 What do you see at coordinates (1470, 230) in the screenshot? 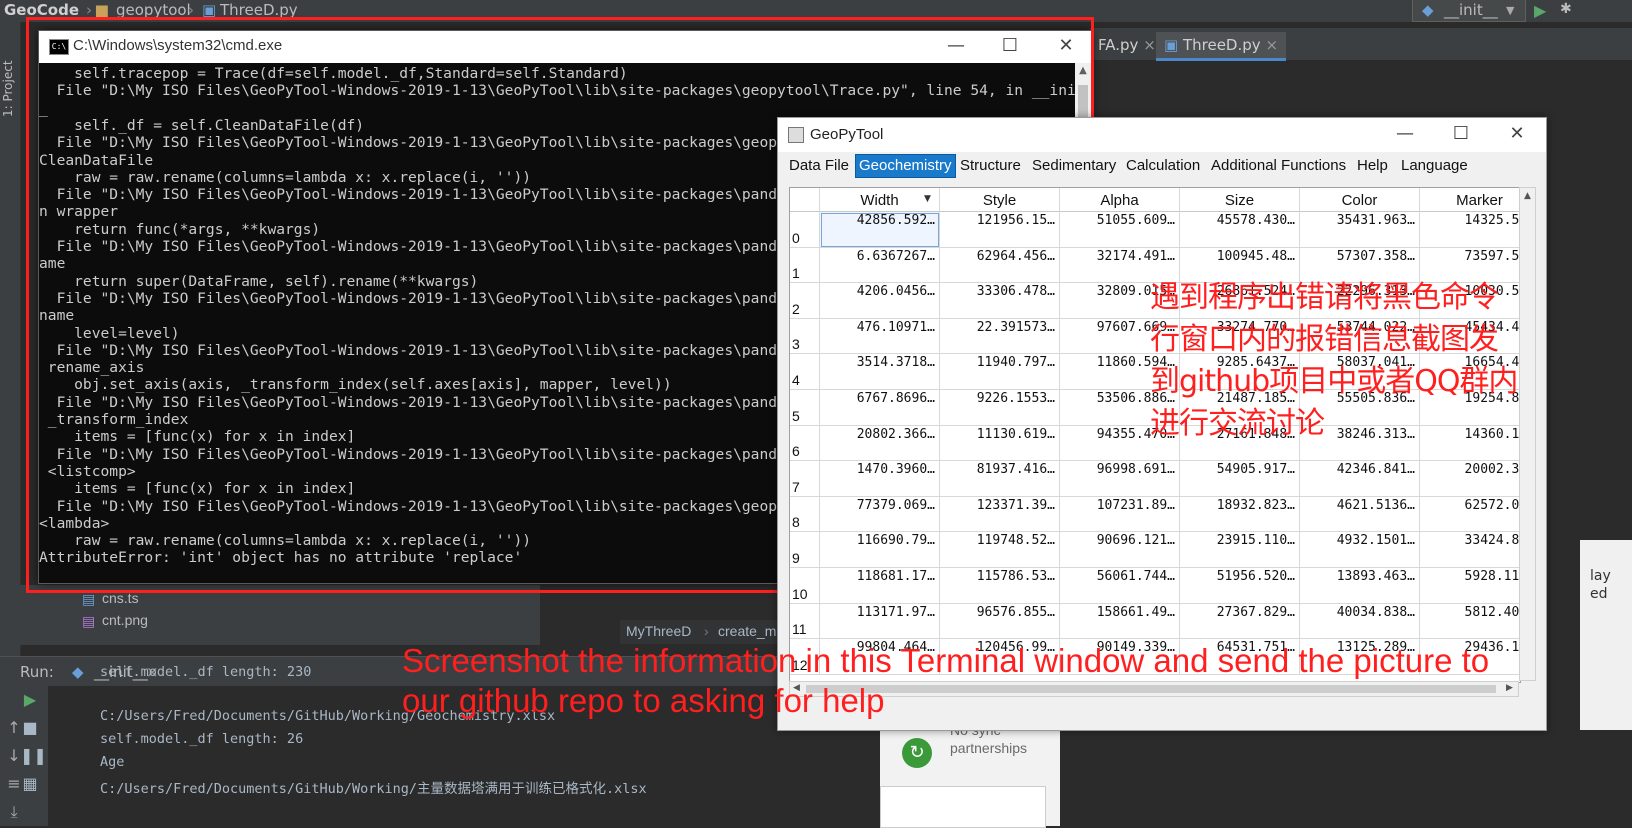
I see `table-cell: 14325.579` at bounding box center [1470, 230].